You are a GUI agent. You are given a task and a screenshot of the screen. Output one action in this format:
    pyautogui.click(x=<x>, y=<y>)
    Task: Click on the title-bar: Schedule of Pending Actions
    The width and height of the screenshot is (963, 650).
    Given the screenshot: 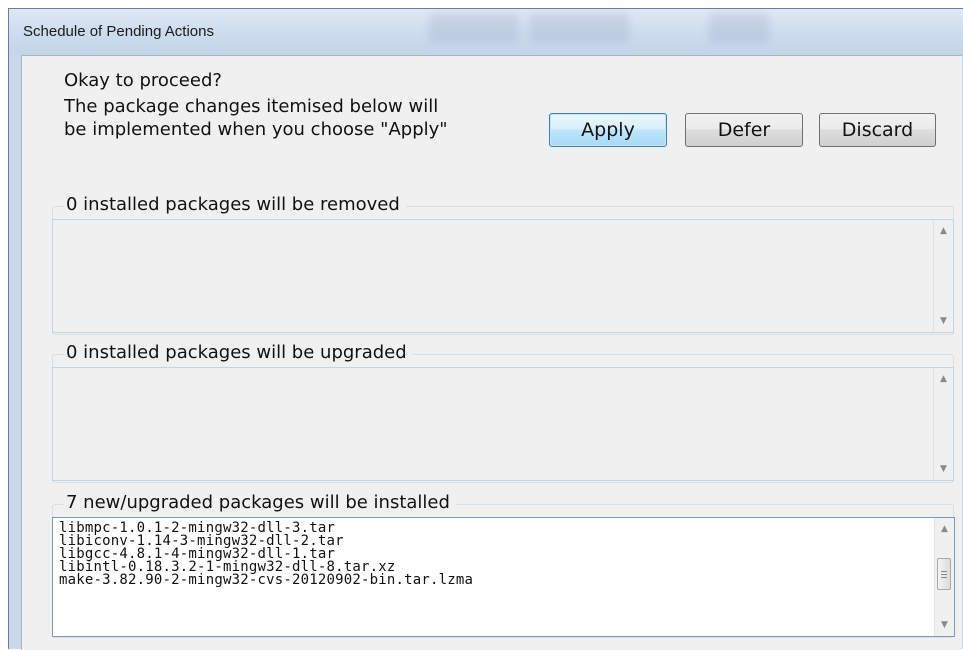 What is the action you would take?
    pyautogui.click(x=486, y=32)
    